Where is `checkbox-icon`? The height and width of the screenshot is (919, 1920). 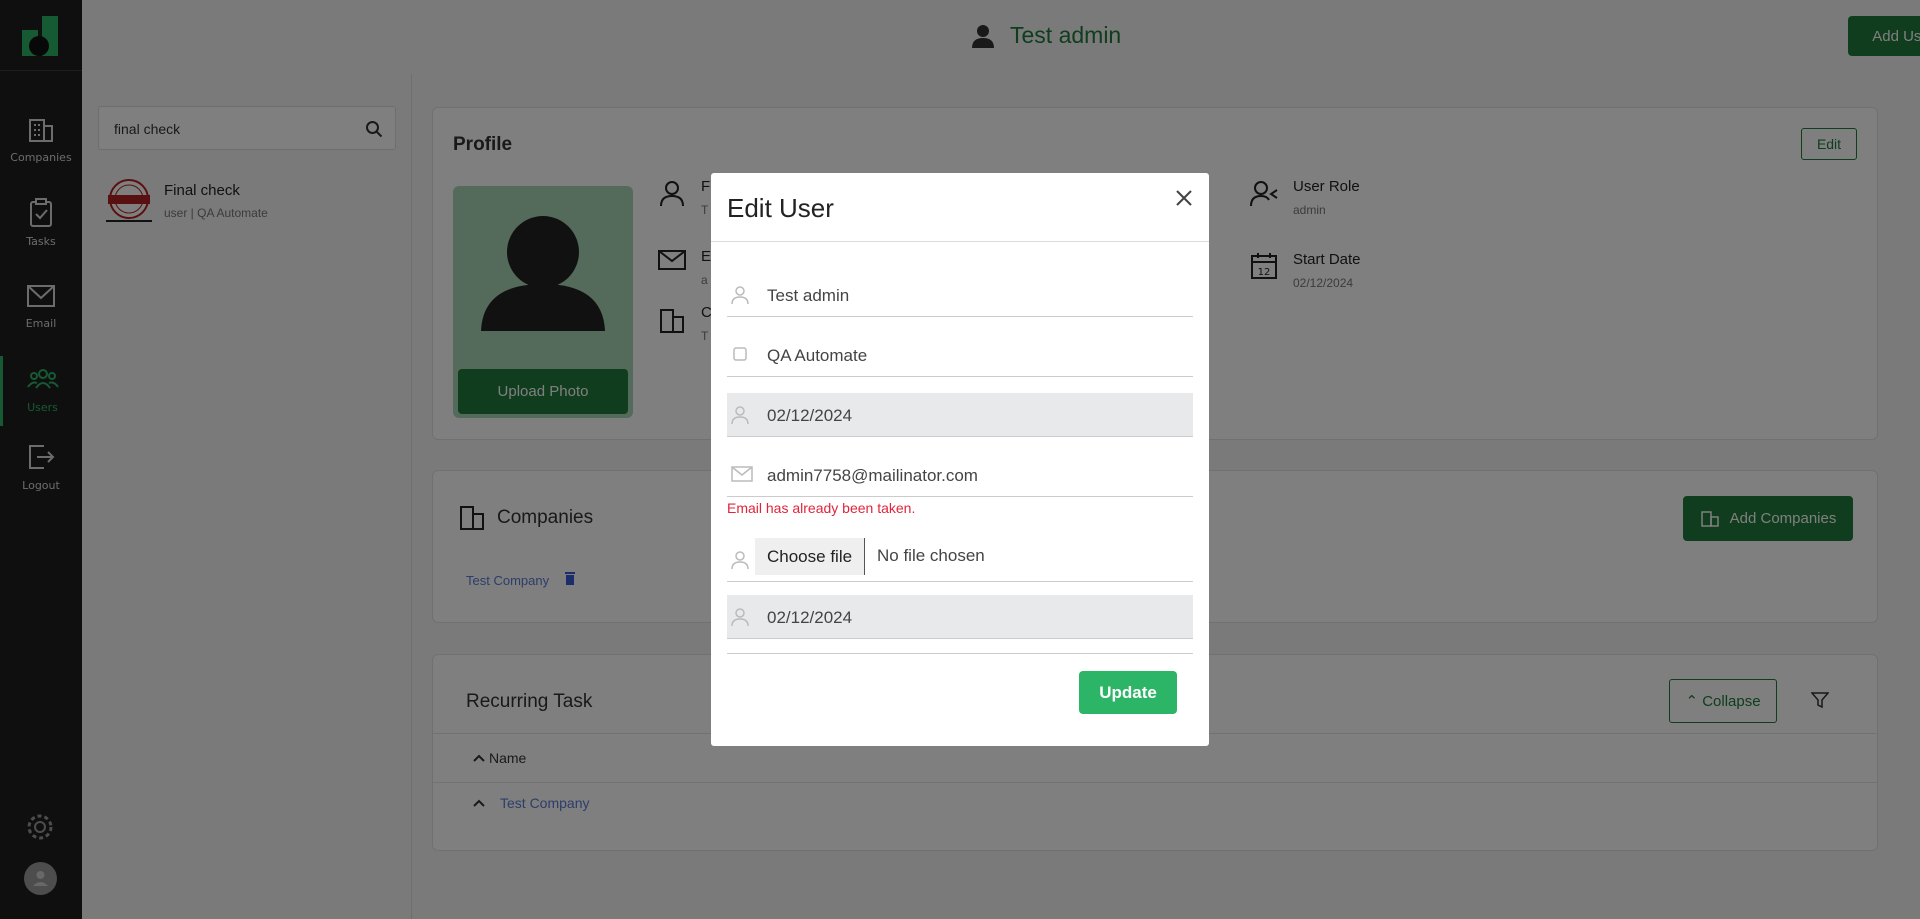
checkbox-icon is located at coordinates (740, 354).